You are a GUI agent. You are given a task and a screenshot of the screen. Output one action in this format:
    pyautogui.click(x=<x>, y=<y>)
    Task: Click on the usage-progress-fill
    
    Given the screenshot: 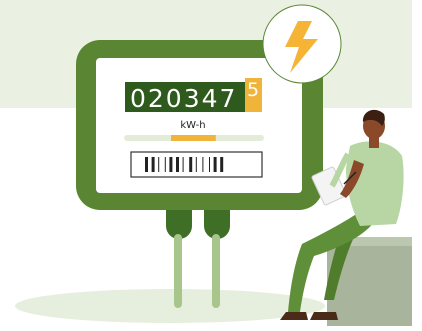 What is the action you would take?
    pyautogui.click(x=193, y=138)
    